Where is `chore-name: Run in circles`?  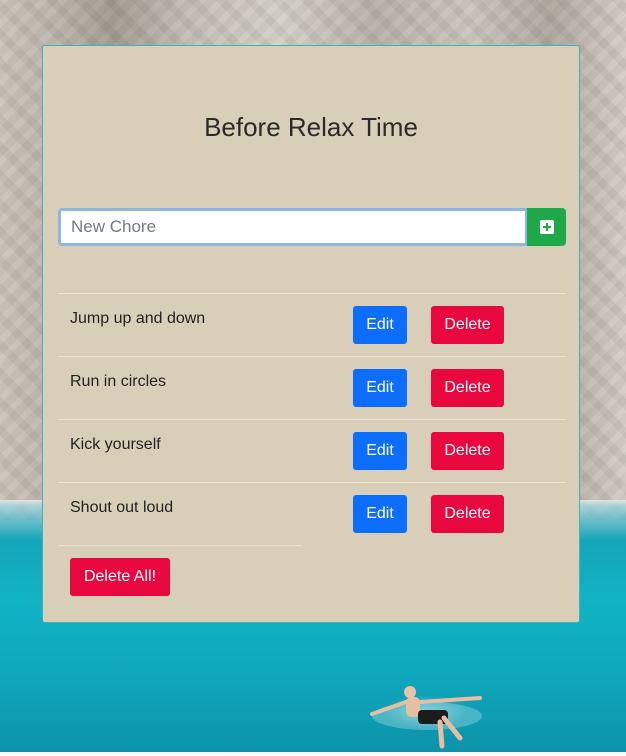
chore-name: Run in circles is located at coordinates (118, 381).